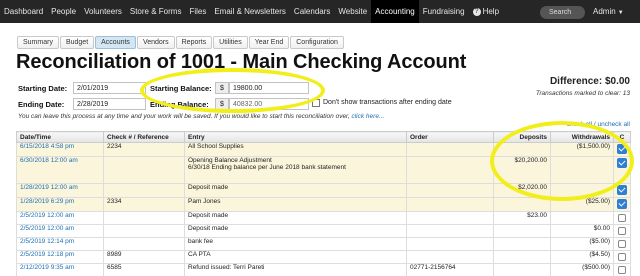 The width and height of the screenshot is (640, 276). I want to click on entry-cell: All School Supplies, so click(295, 149).